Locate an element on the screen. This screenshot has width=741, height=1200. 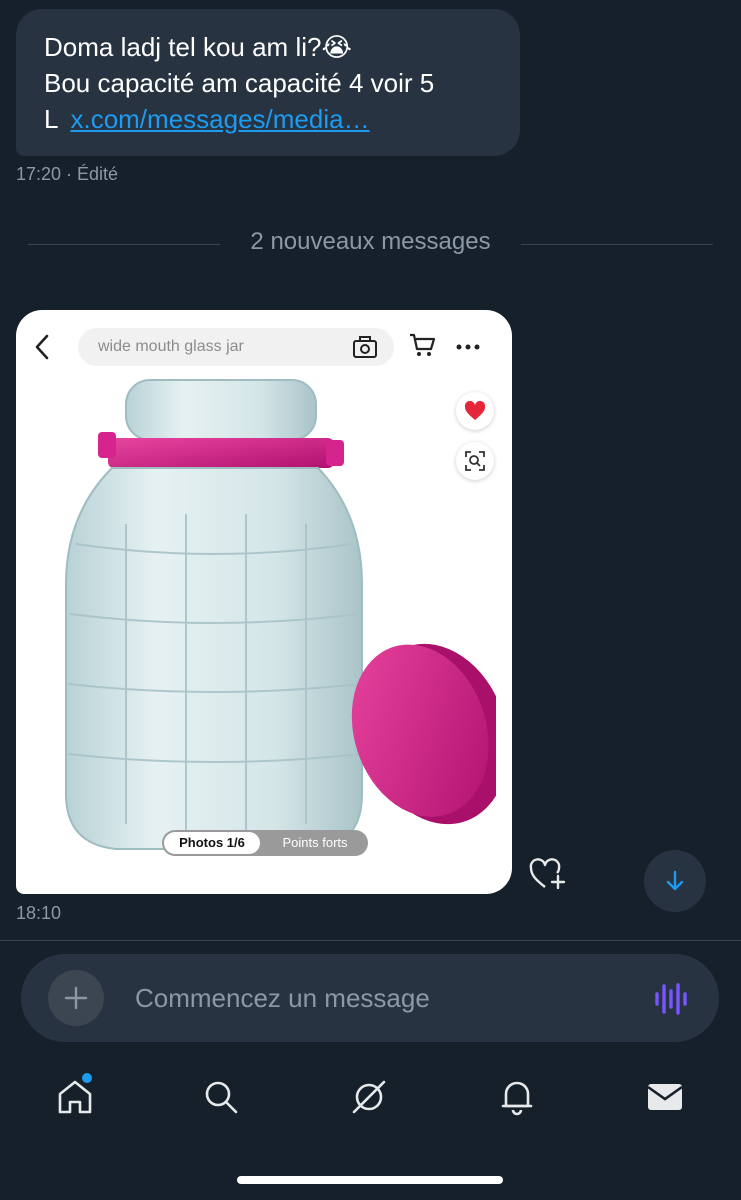
cart-icon is located at coordinates (423, 344).